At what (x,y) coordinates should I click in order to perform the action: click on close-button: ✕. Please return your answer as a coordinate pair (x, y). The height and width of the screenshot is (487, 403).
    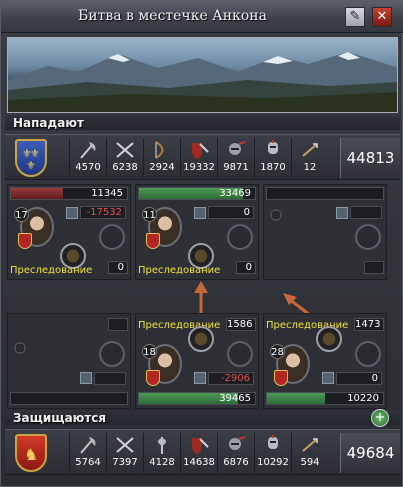
    Looking at the image, I should click on (382, 17).